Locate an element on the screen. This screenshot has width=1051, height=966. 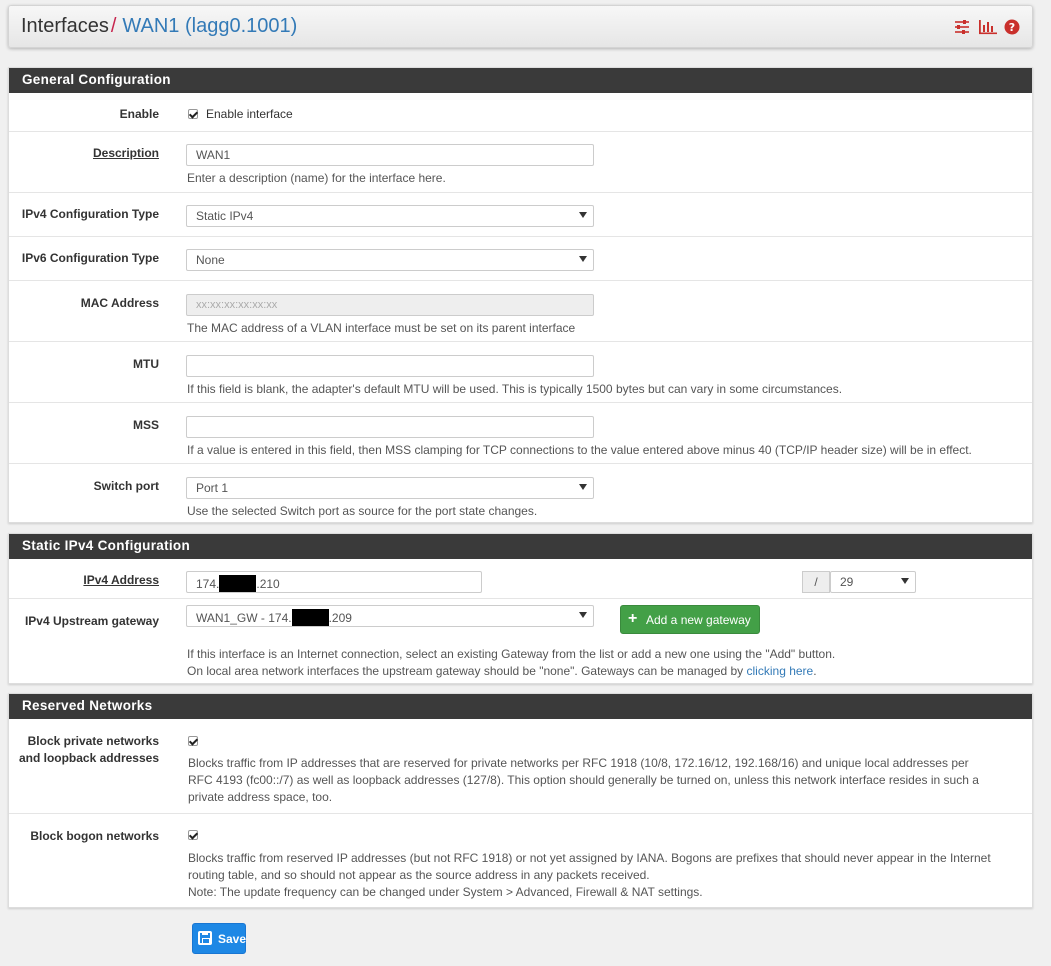
breadcrumb: Interfaces / WAN1 (lagg0.1001) is located at coordinates (159, 26).